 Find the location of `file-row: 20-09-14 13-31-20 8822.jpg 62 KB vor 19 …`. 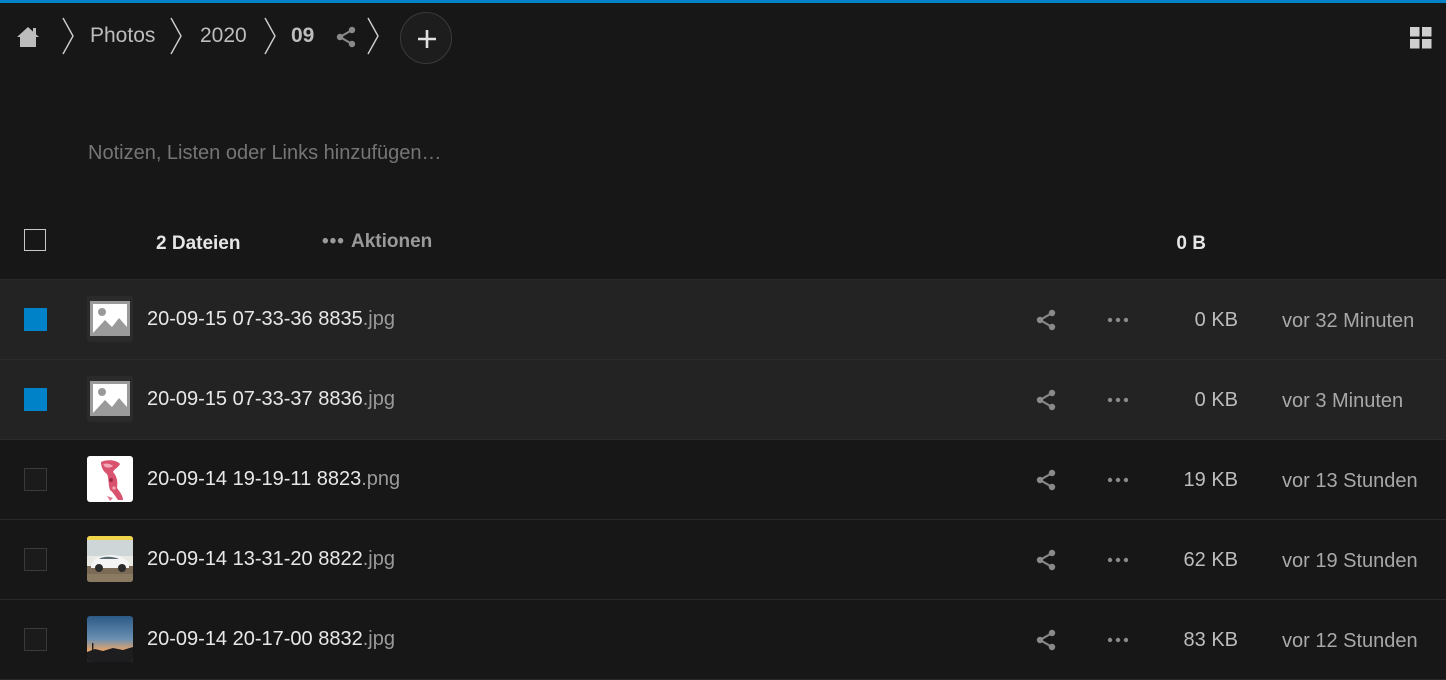

file-row: 20-09-14 13-31-20 8822.jpg 62 KB vor 19 … is located at coordinates (723, 560).